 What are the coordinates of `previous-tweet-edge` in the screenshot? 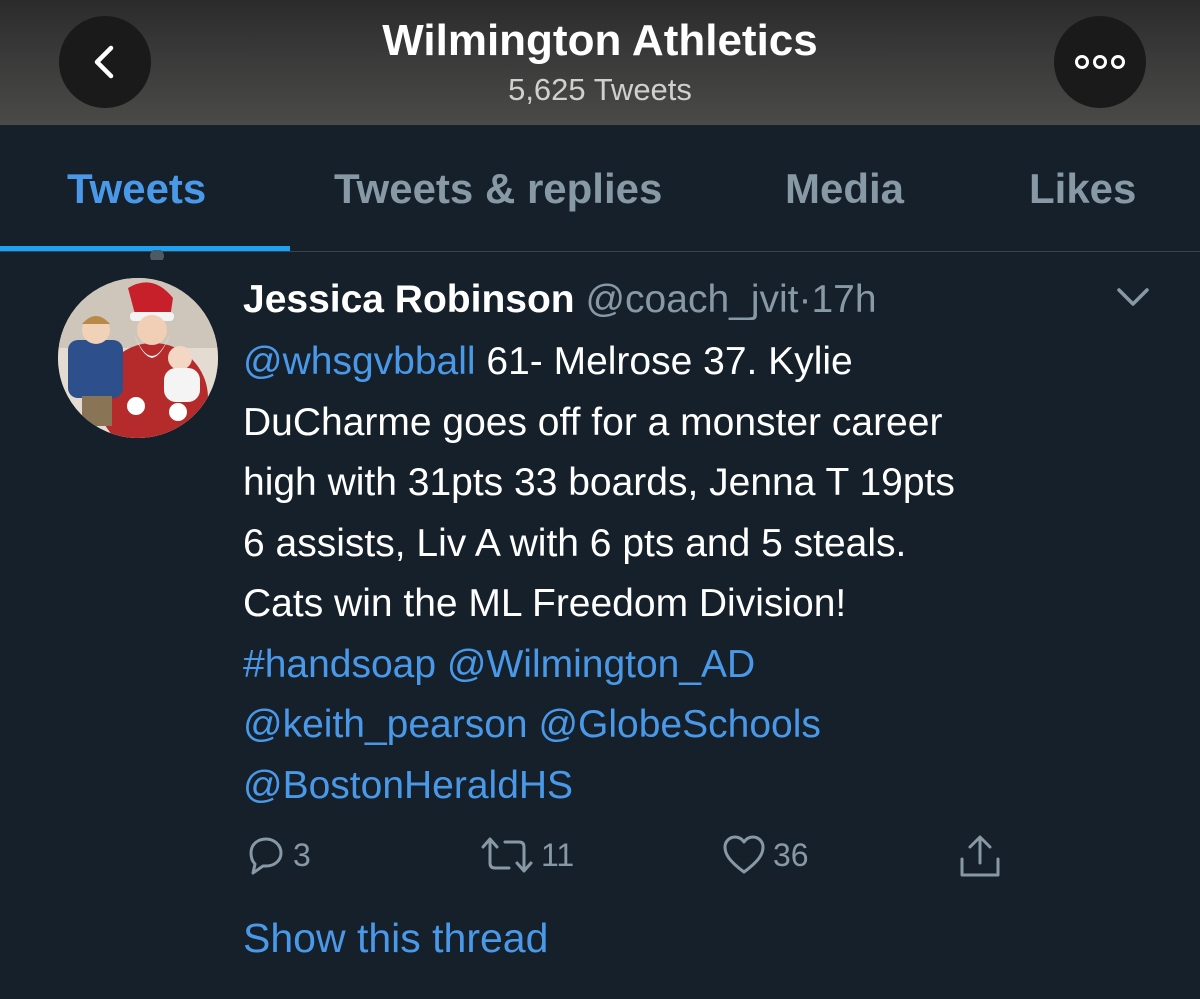 It's located at (280, 255).